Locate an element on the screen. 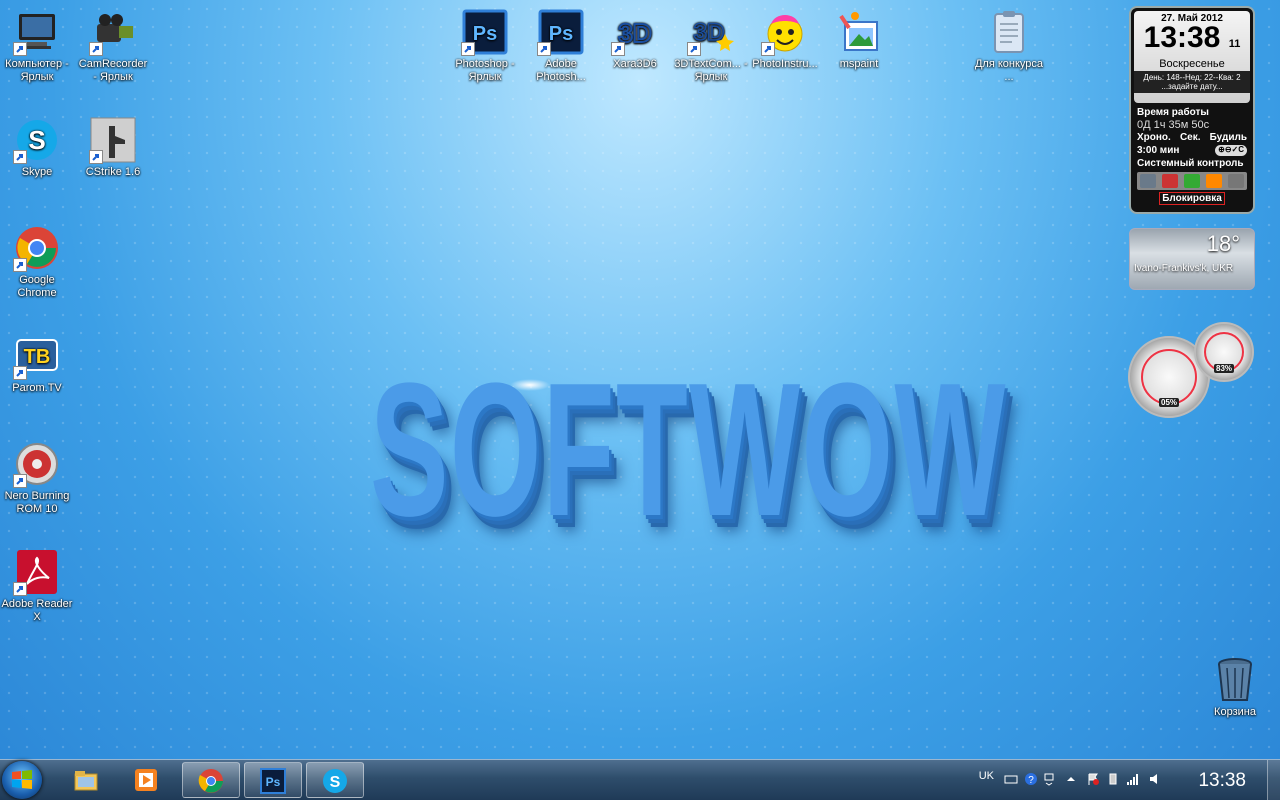  language-indicator: UK is located at coordinates (986, 776).